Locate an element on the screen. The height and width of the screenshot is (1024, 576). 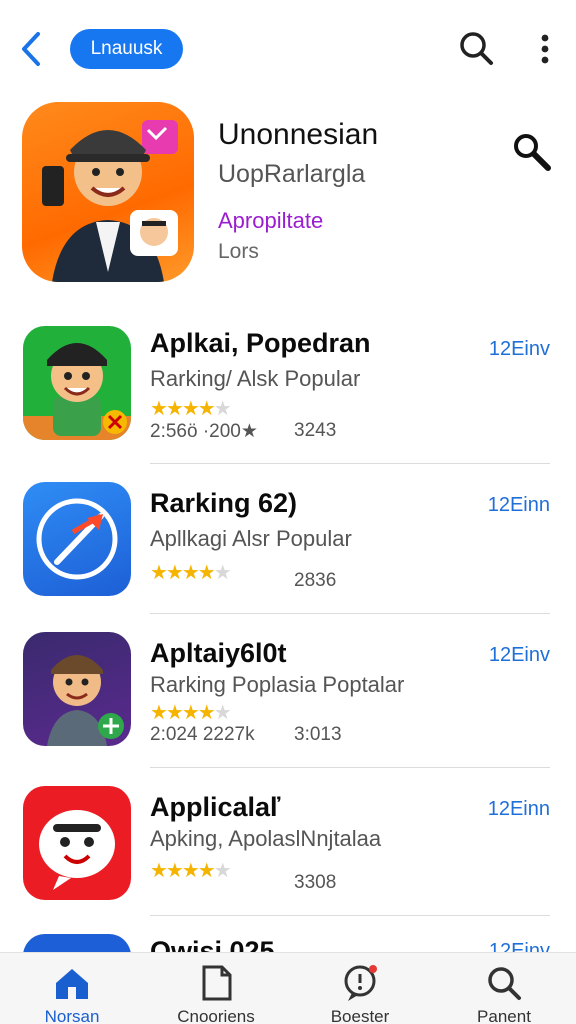
app-count: 2836 is located at coordinates (315, 580).